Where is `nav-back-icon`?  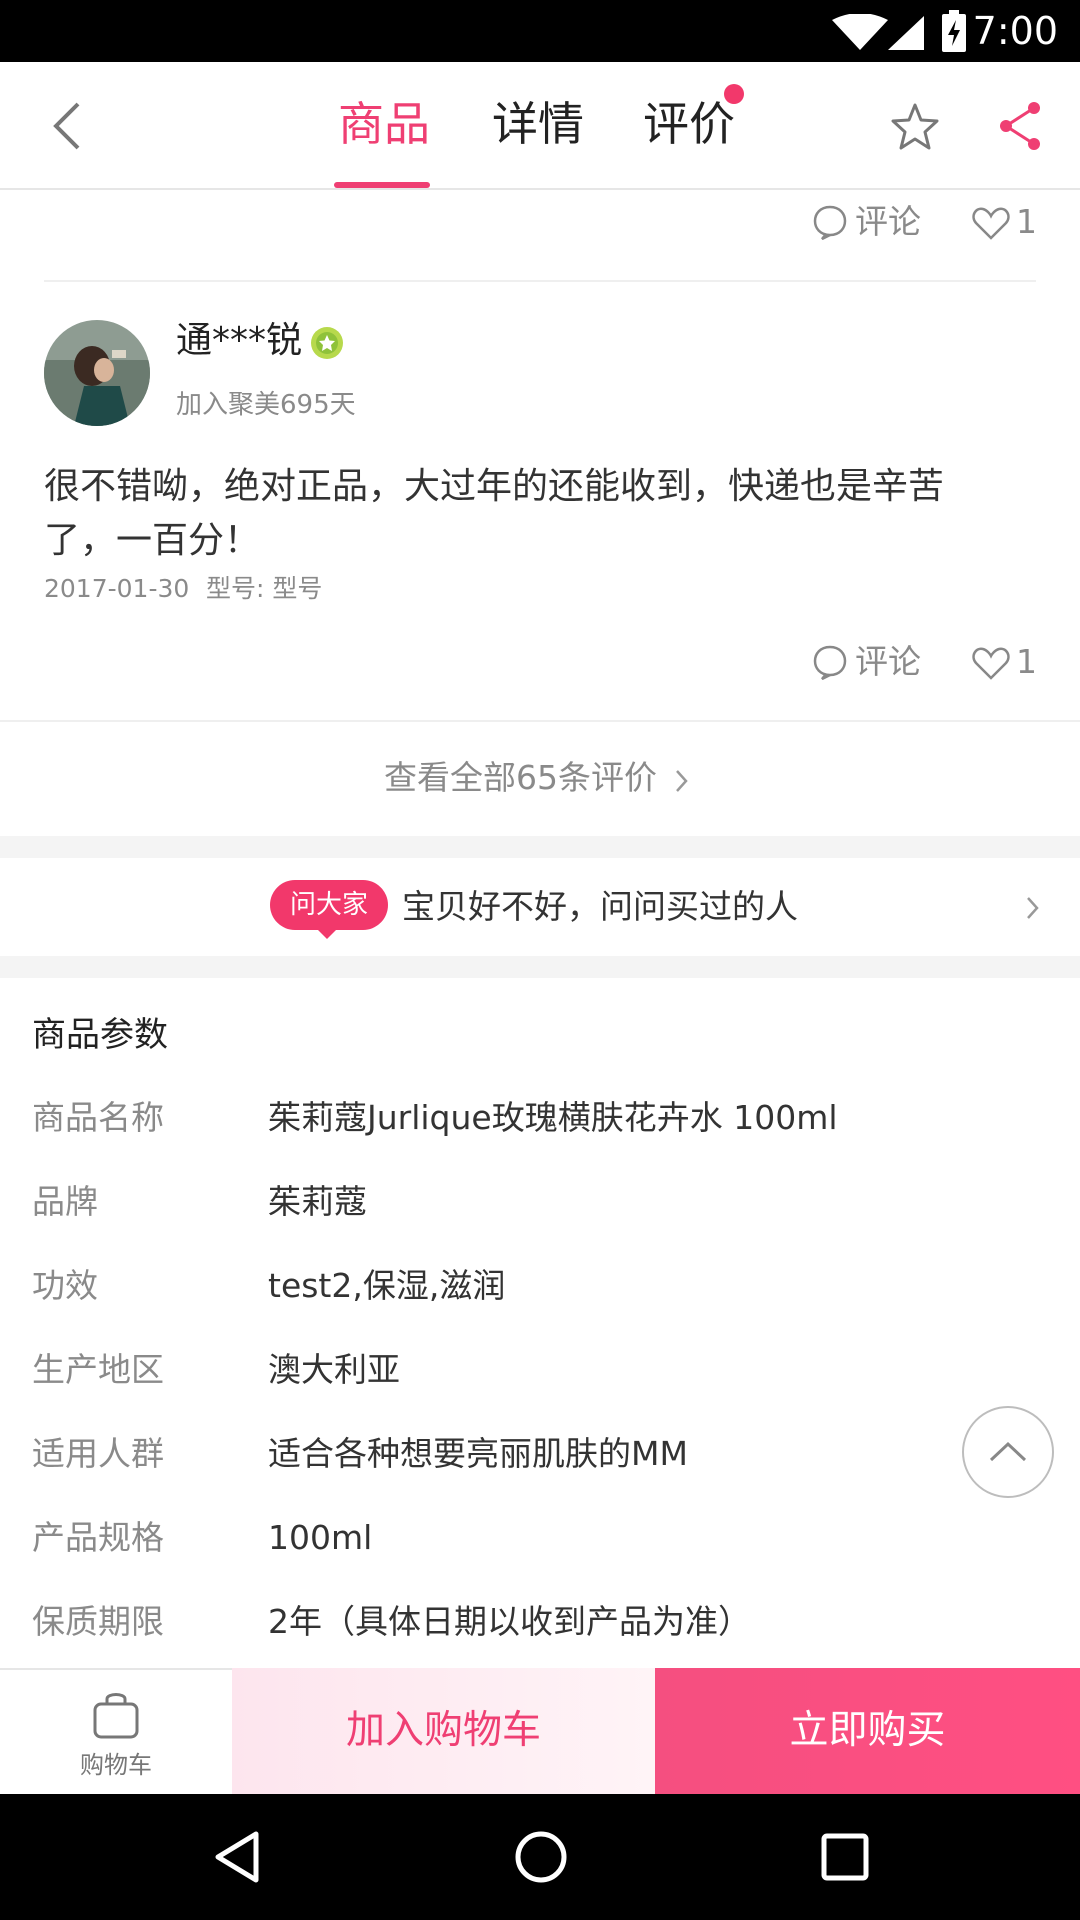 nav-back-icon is located at coordinates (237, 1857).